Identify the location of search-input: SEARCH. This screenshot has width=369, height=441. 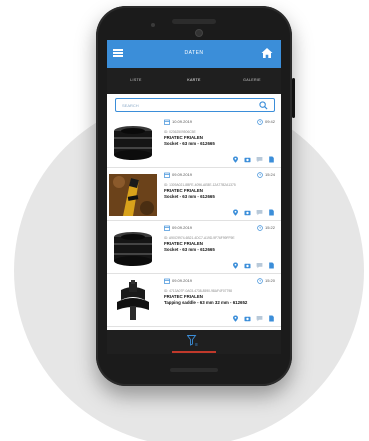
(195, 105).